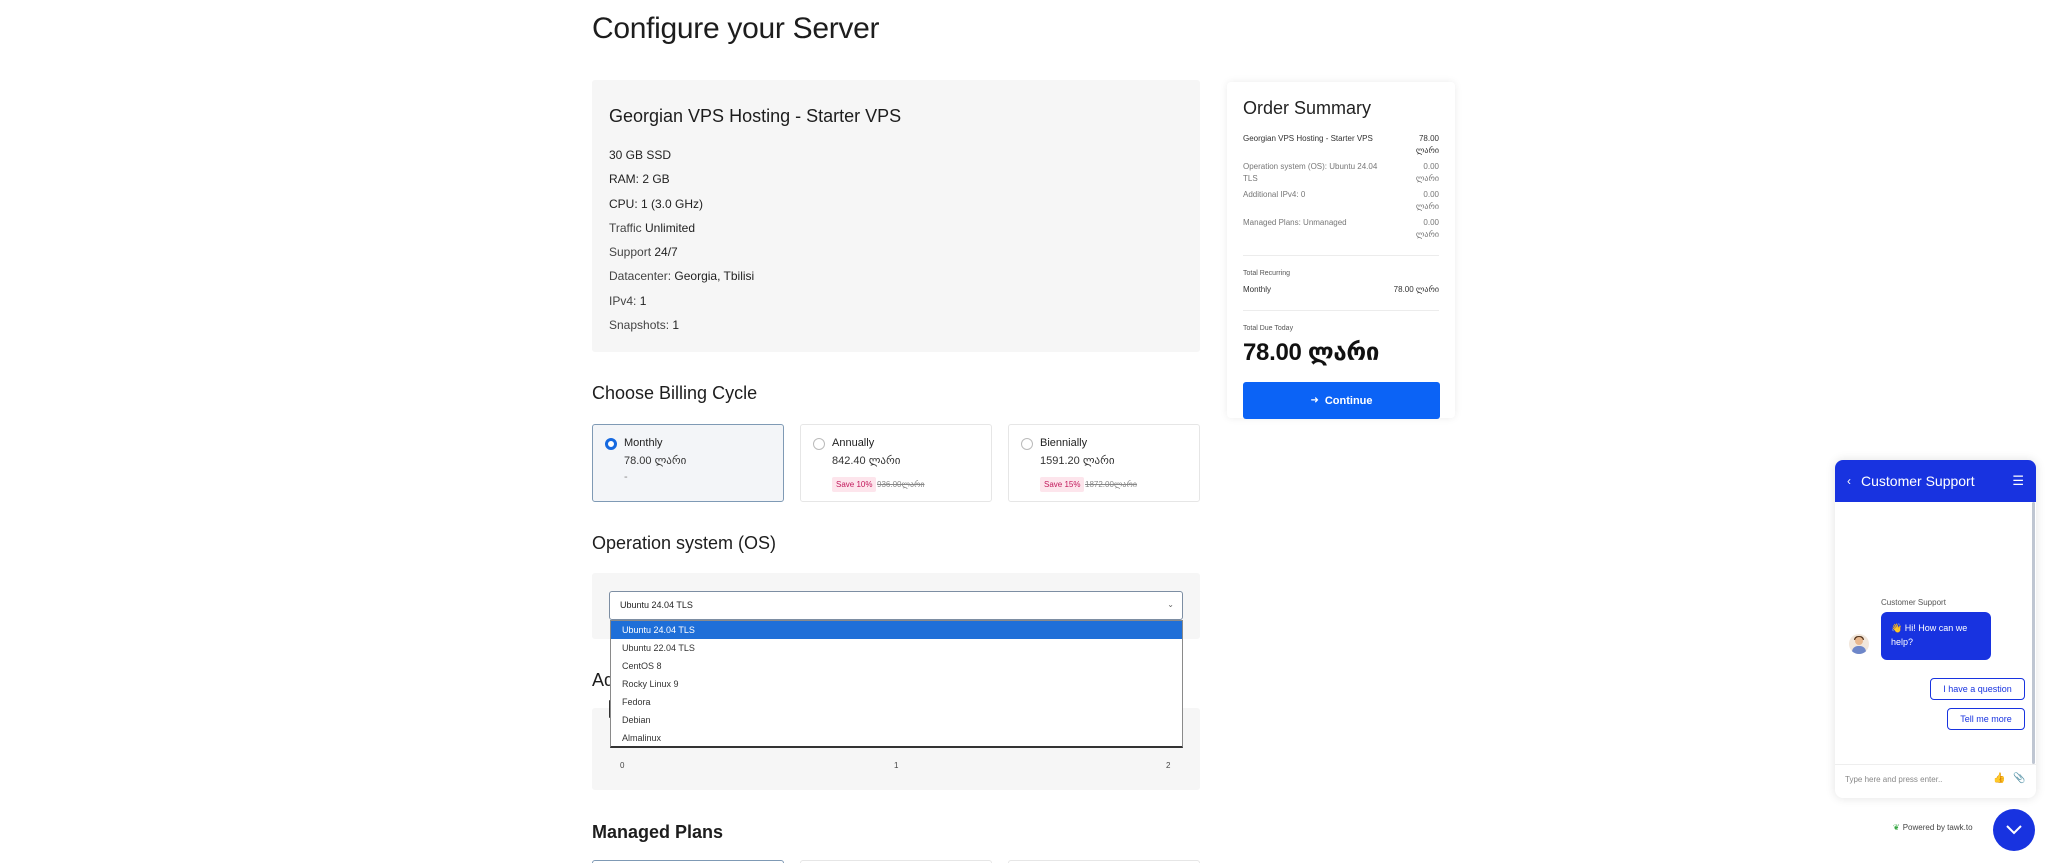 The height and width of the screenshot is (863, 2048). Describe the element at coordinates (1314, 400) in the screenshot. I see `arrow-right-icon: ➜` at that location.